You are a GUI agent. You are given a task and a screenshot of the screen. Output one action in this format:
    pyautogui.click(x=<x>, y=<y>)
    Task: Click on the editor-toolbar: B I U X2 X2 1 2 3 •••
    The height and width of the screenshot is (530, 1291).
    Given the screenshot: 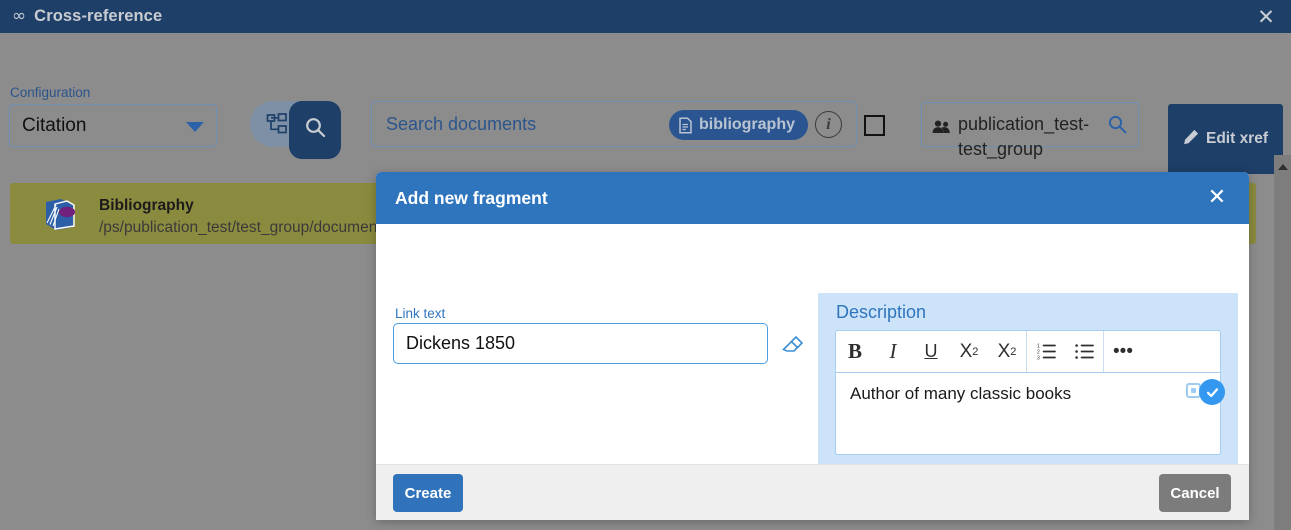 What is the action you would take?
    pyautogui.click(x=1028, y=352)
    